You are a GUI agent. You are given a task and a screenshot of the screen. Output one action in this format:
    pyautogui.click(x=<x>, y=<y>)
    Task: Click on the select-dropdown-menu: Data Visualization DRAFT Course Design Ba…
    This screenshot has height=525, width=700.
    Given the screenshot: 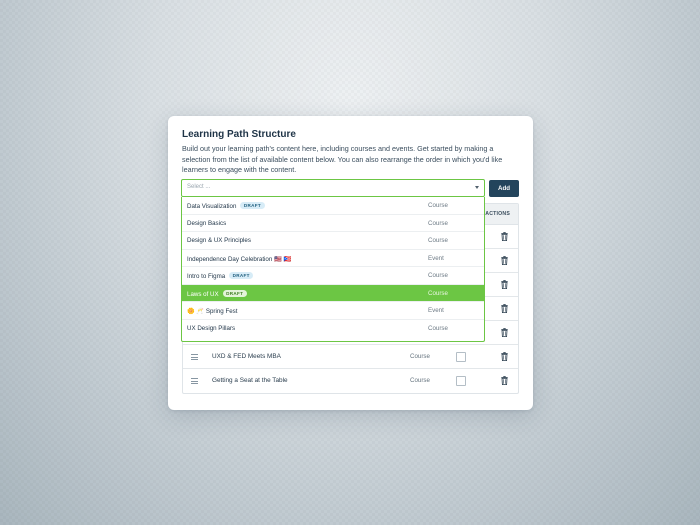 What is the action you would take?
    pyautogui.click(x=333, y=269)
    